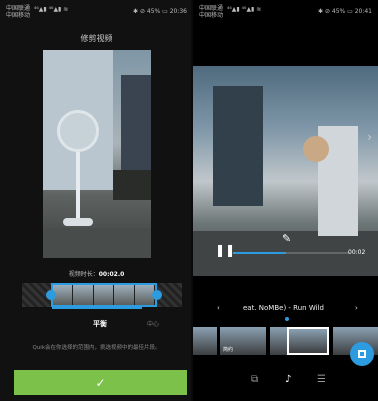 The height and width of the screenshot is (401, 378). Describe the element at coordinates (288, 379) in the screenshot. I see `music-note-icon: ♪` at that location.